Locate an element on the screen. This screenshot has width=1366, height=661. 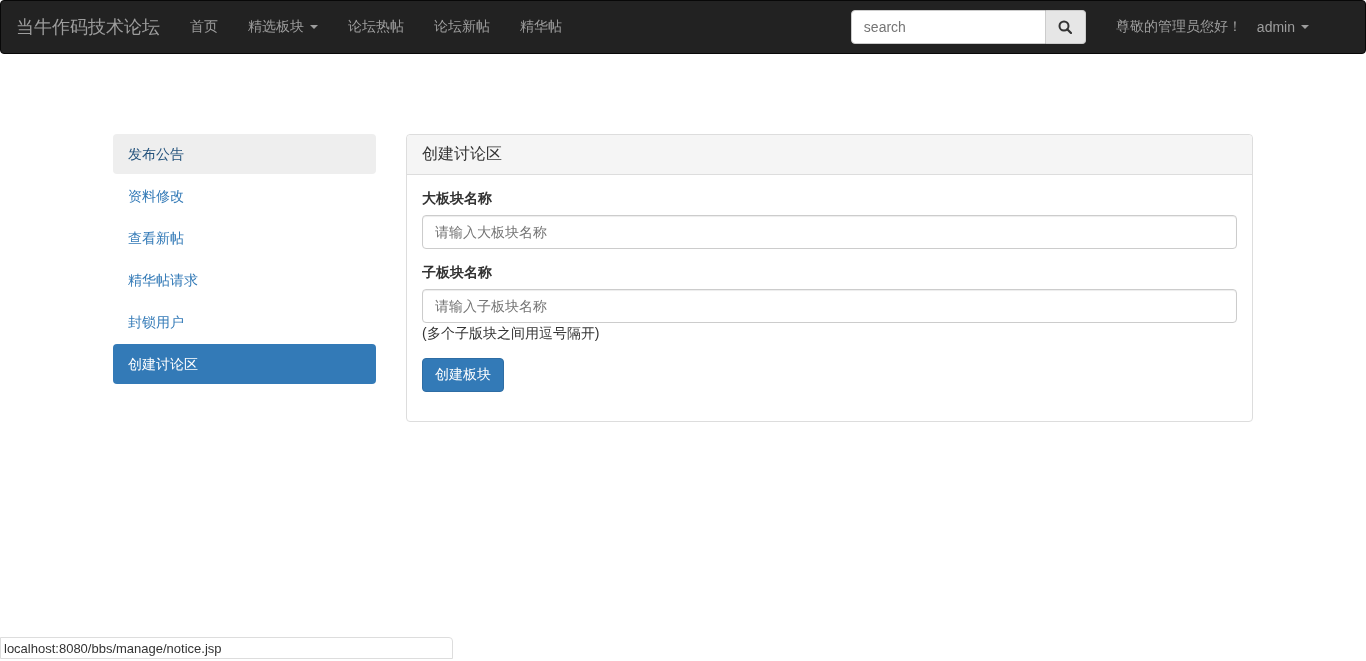
search-field: search is located at coordinates (948, 27).